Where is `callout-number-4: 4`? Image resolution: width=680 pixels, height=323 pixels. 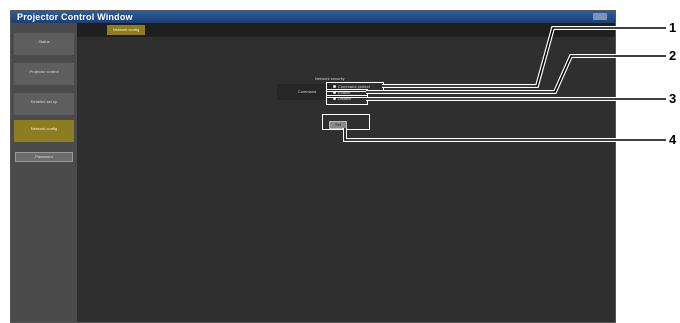 callout-number-4: 4 is located at coordinates (673, 139).